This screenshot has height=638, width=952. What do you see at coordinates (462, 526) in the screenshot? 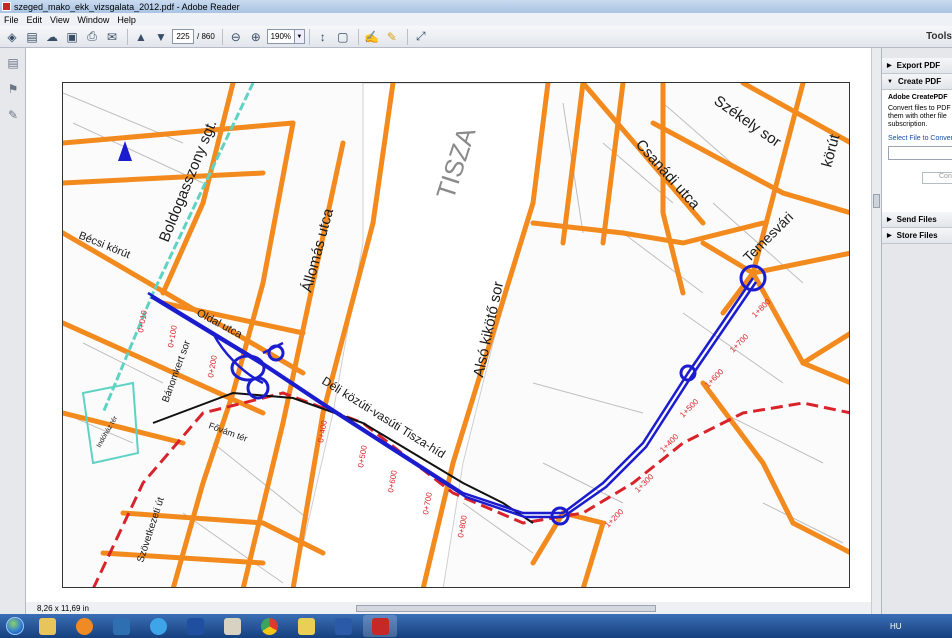
I see `chainage-label: 0+800` at bounding box center [462, 526].